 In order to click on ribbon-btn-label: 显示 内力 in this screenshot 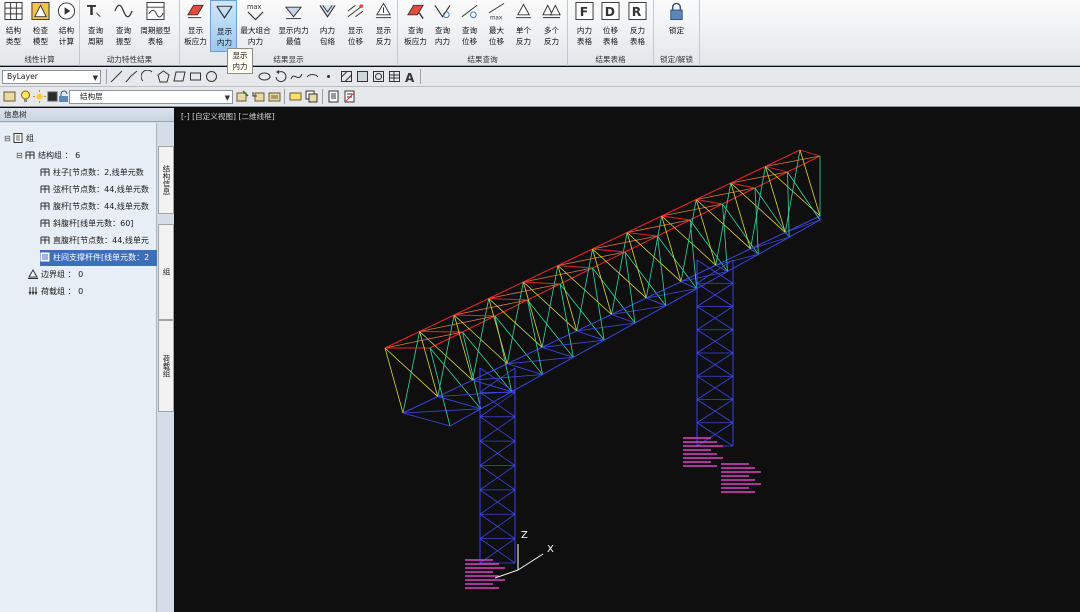, I will do `click(224, 37)`.